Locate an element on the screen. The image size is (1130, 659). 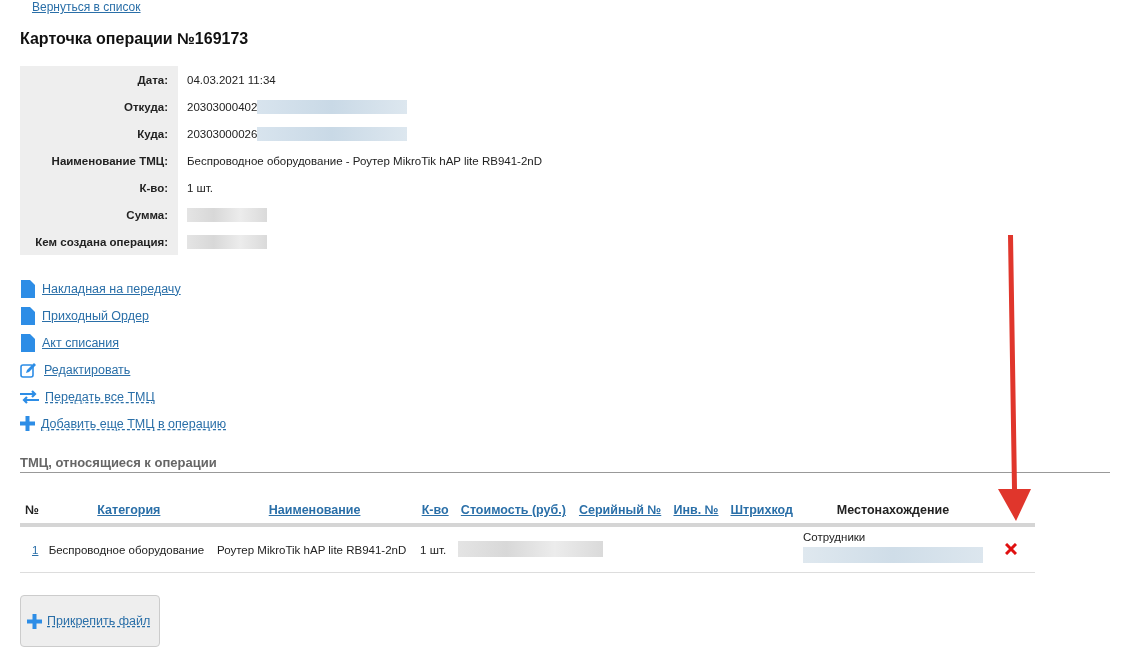
attach-file-button: Прикрепить файл is located at coordinates (90, 621).